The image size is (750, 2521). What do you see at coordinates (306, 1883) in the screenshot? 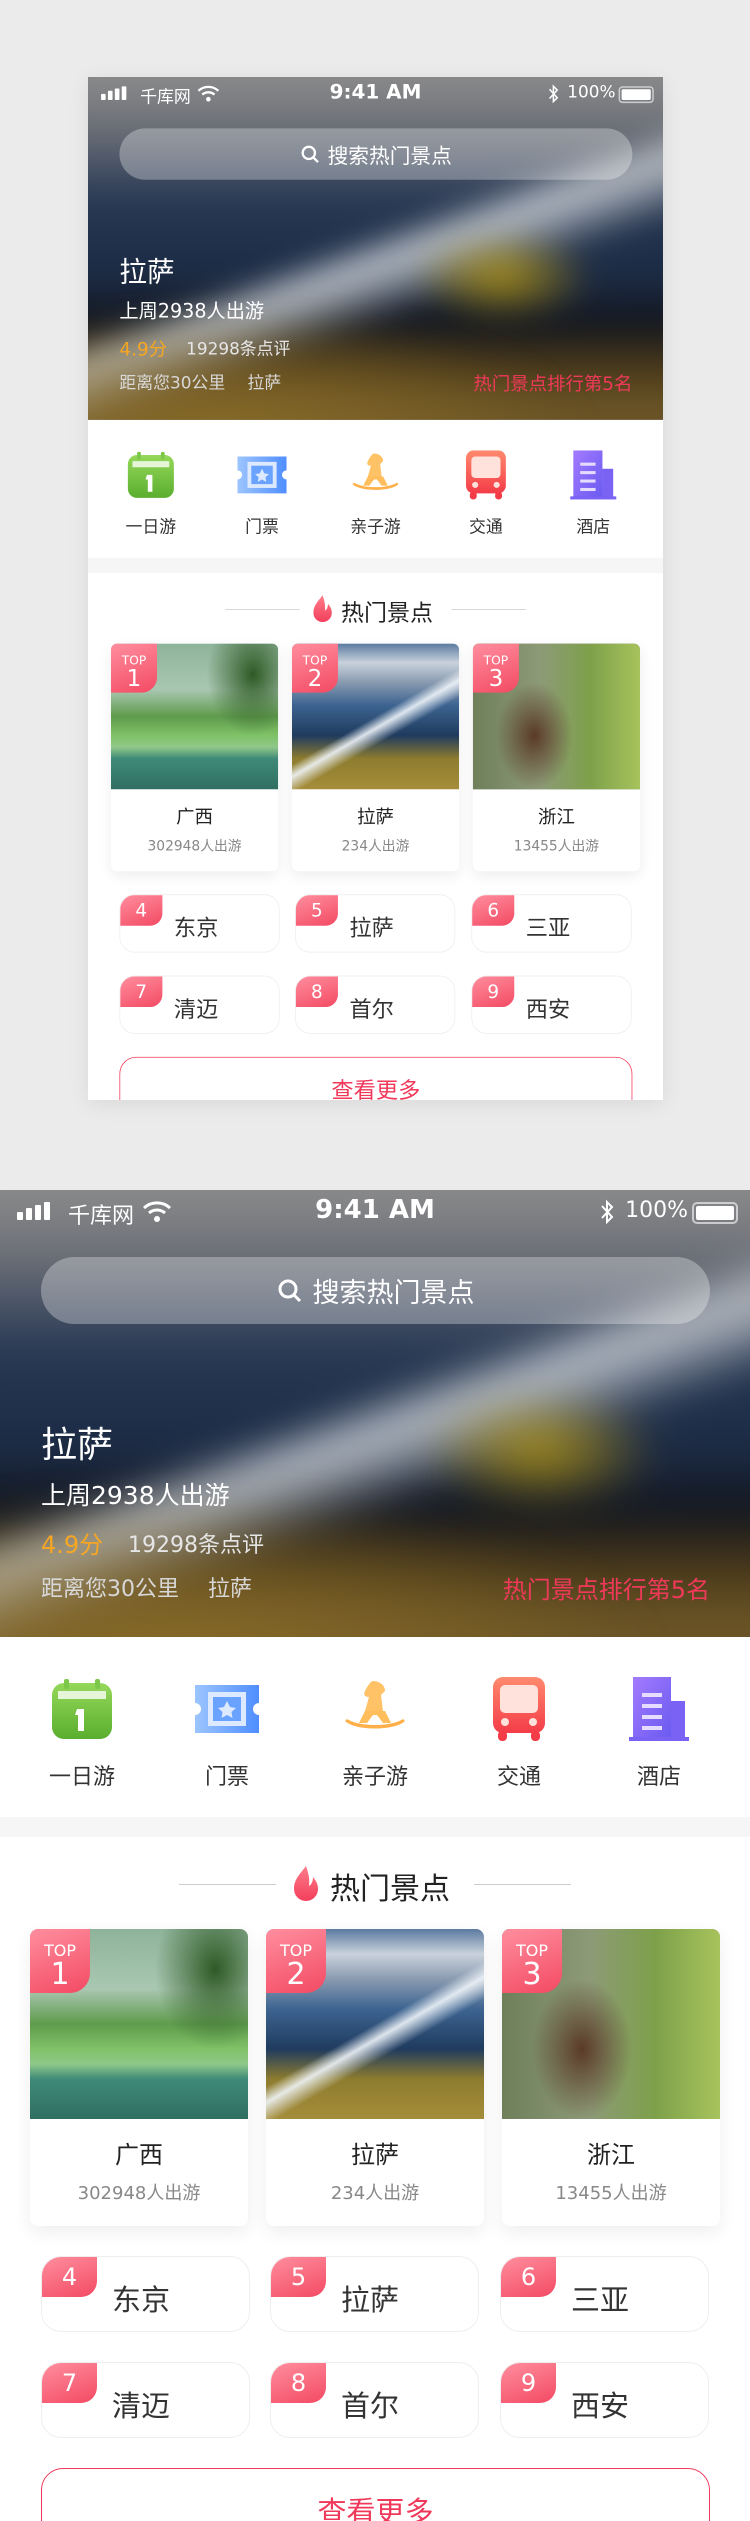
I see `flame-icon` at bounding box center [306, 1883].